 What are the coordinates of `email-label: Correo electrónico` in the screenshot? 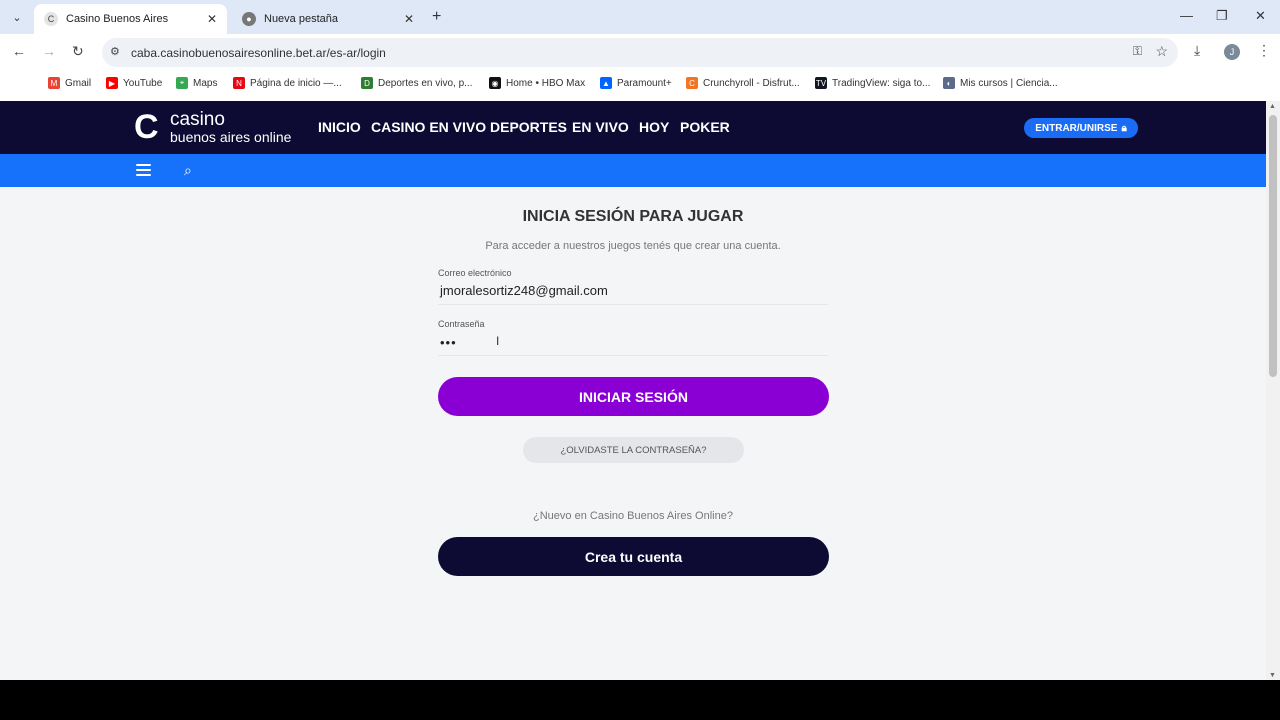 It's located at (475, 273).